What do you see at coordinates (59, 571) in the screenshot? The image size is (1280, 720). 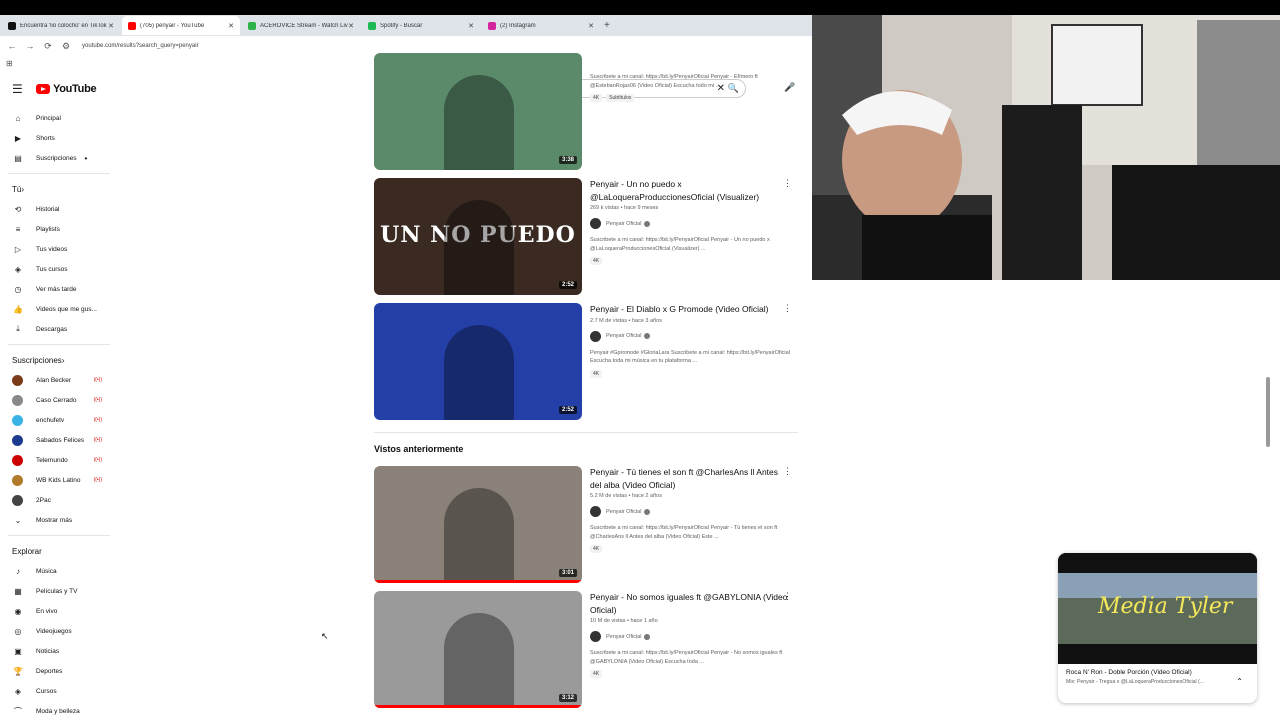 I see `sidebar-item: ♪ Música` at bounding box center [59, 571].